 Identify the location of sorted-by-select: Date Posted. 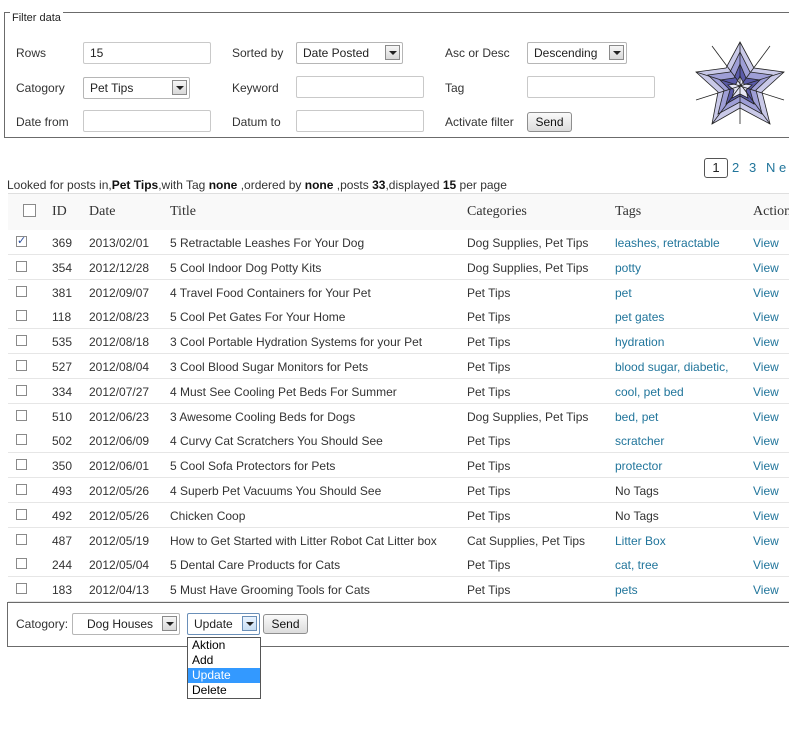
(349, 53).